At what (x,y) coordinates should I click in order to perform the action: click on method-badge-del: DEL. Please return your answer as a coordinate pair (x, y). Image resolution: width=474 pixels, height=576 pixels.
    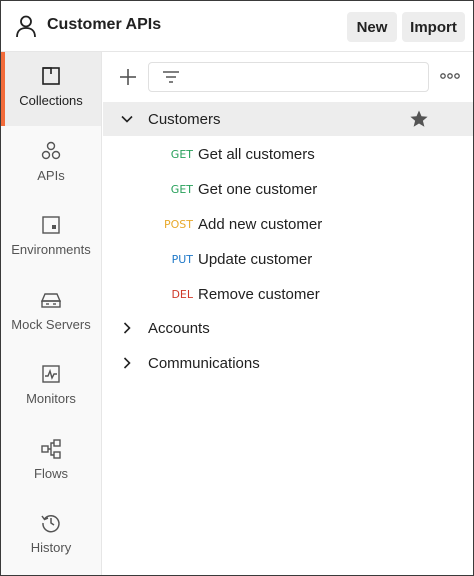
    Looking at the image, I should click on (182, 294).